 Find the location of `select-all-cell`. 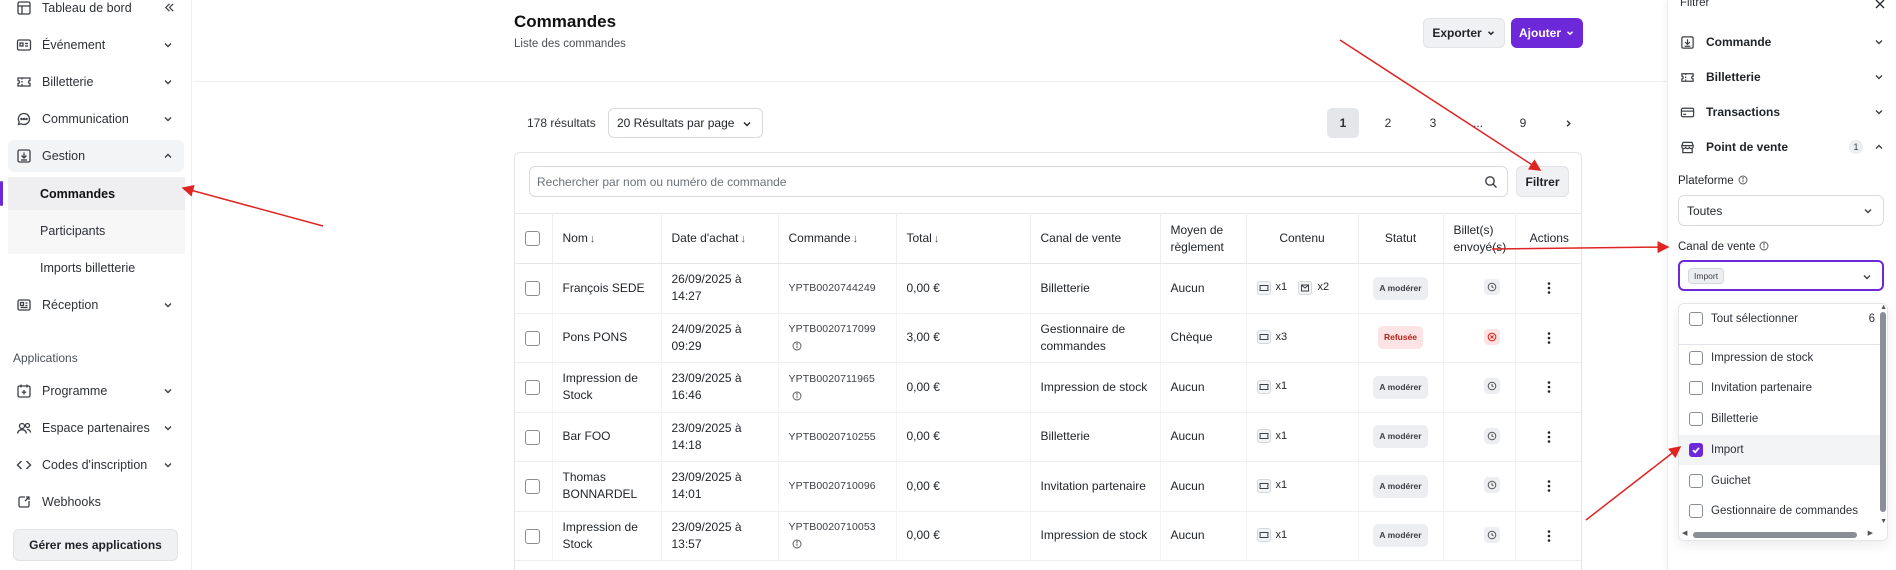

select-all-cell is located at coordinates (534, 238).